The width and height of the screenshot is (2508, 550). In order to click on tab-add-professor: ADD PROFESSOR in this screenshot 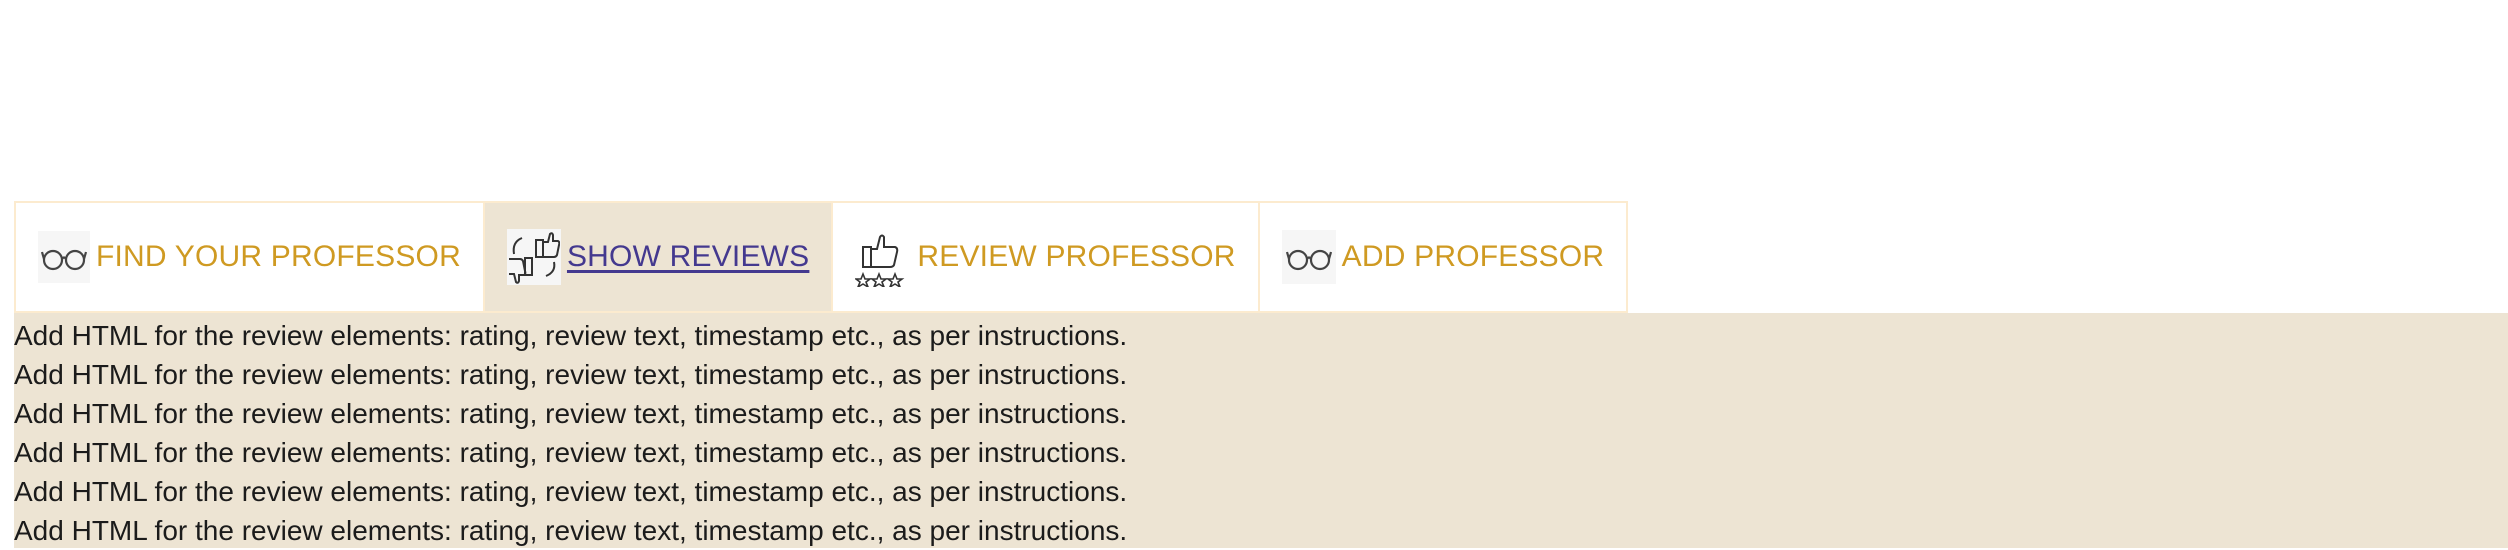, I will do `click(1443, 257)`.